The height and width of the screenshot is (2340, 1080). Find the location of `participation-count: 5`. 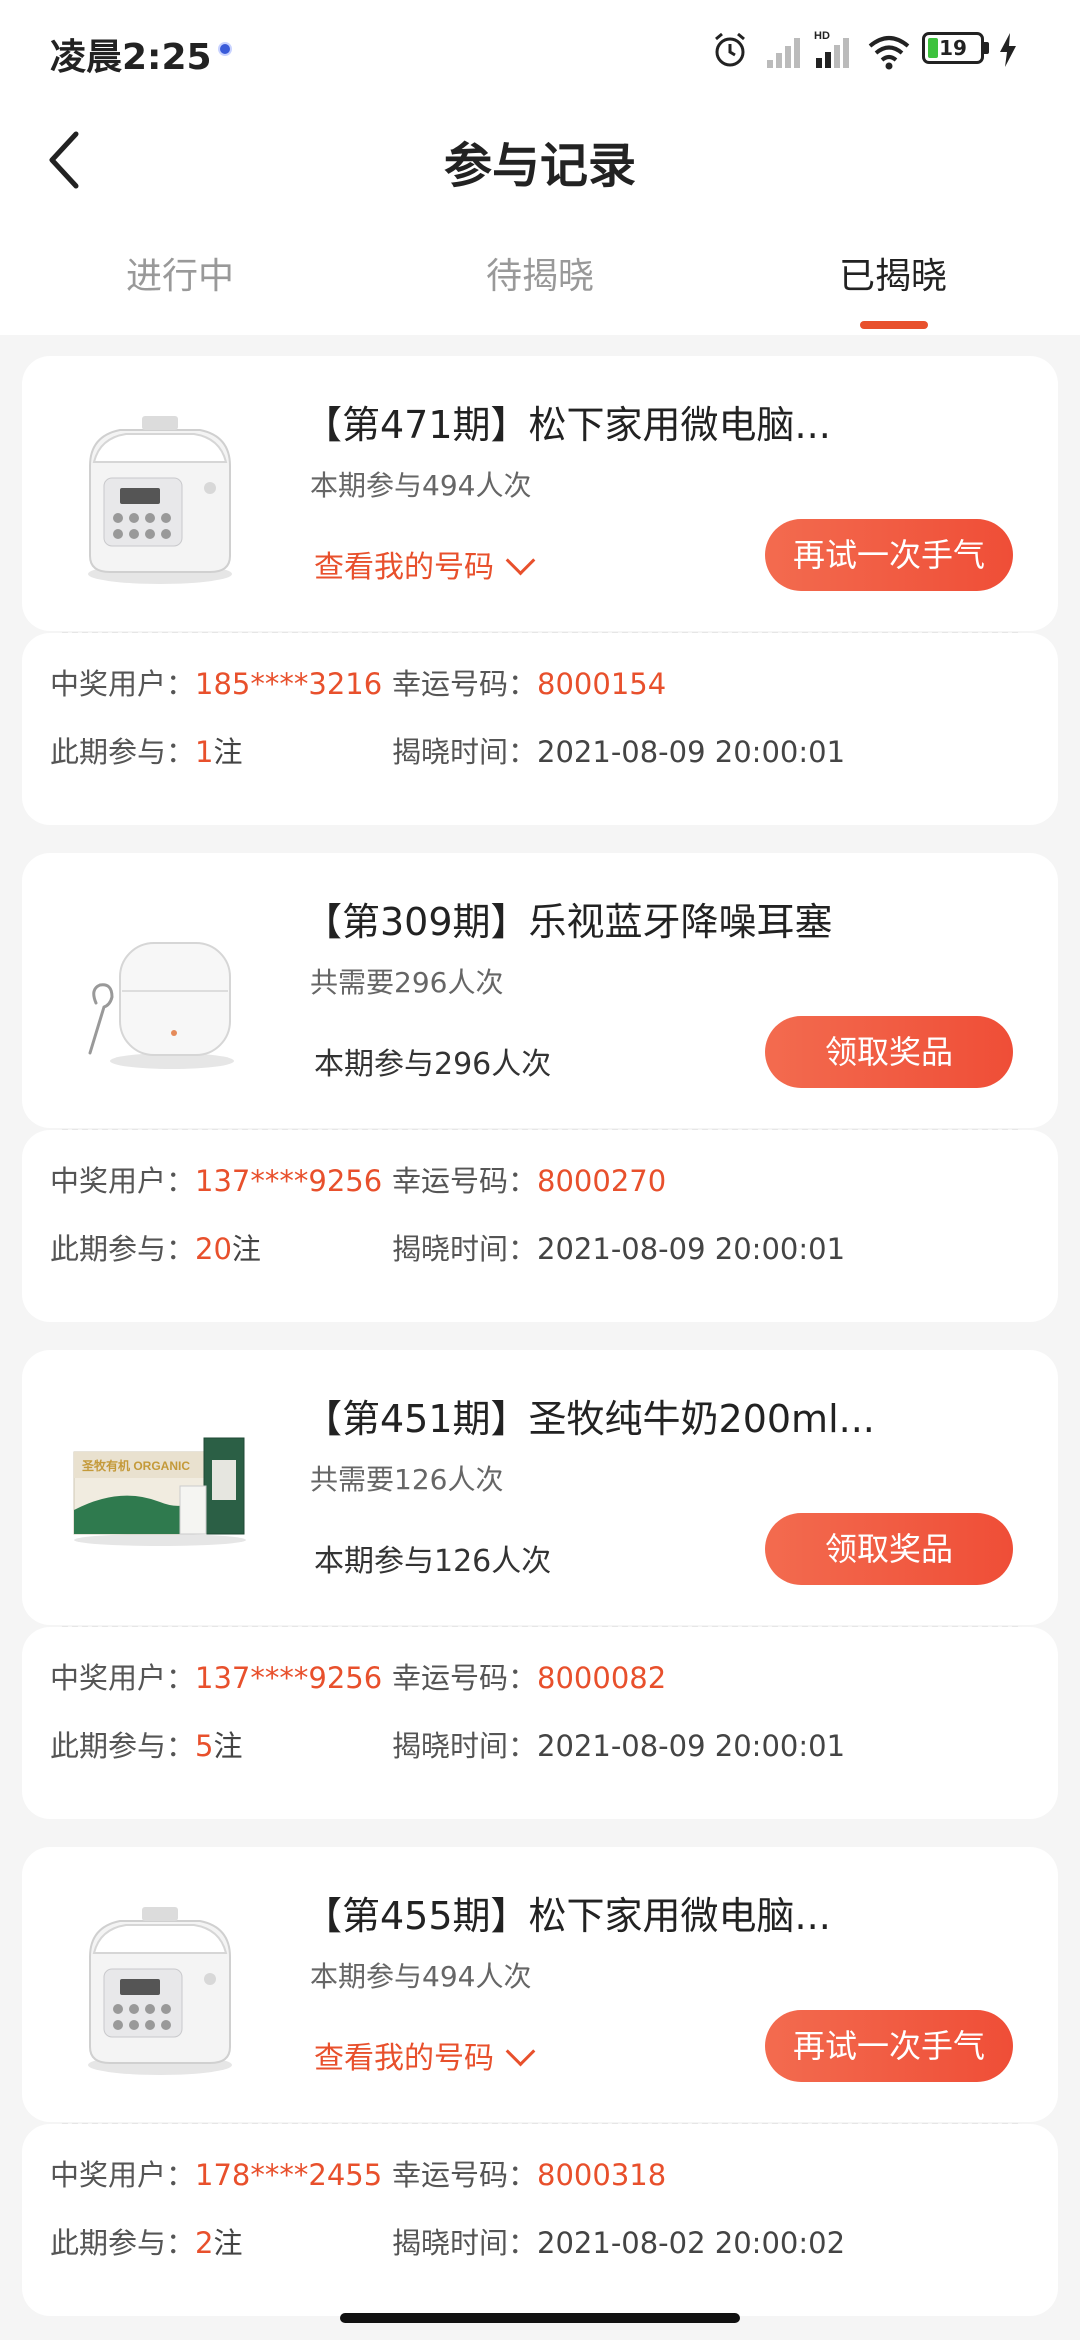

participation-count: 5 is located at coordinates (204, 1746).